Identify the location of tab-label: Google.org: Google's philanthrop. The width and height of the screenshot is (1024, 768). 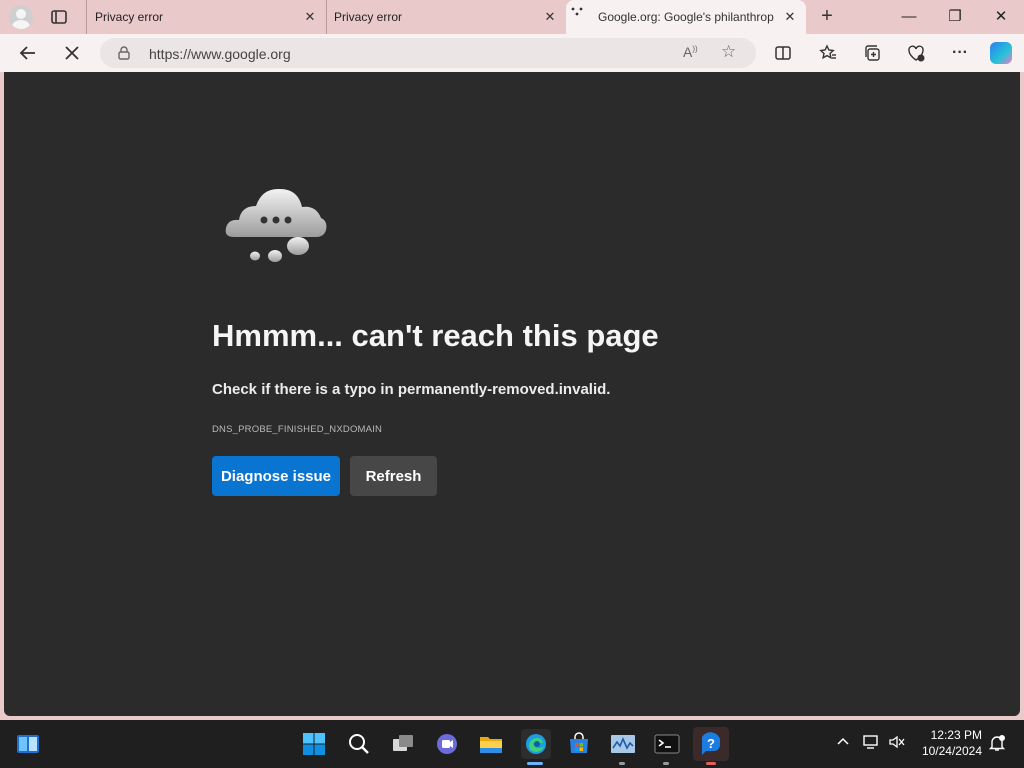
(686, 17).